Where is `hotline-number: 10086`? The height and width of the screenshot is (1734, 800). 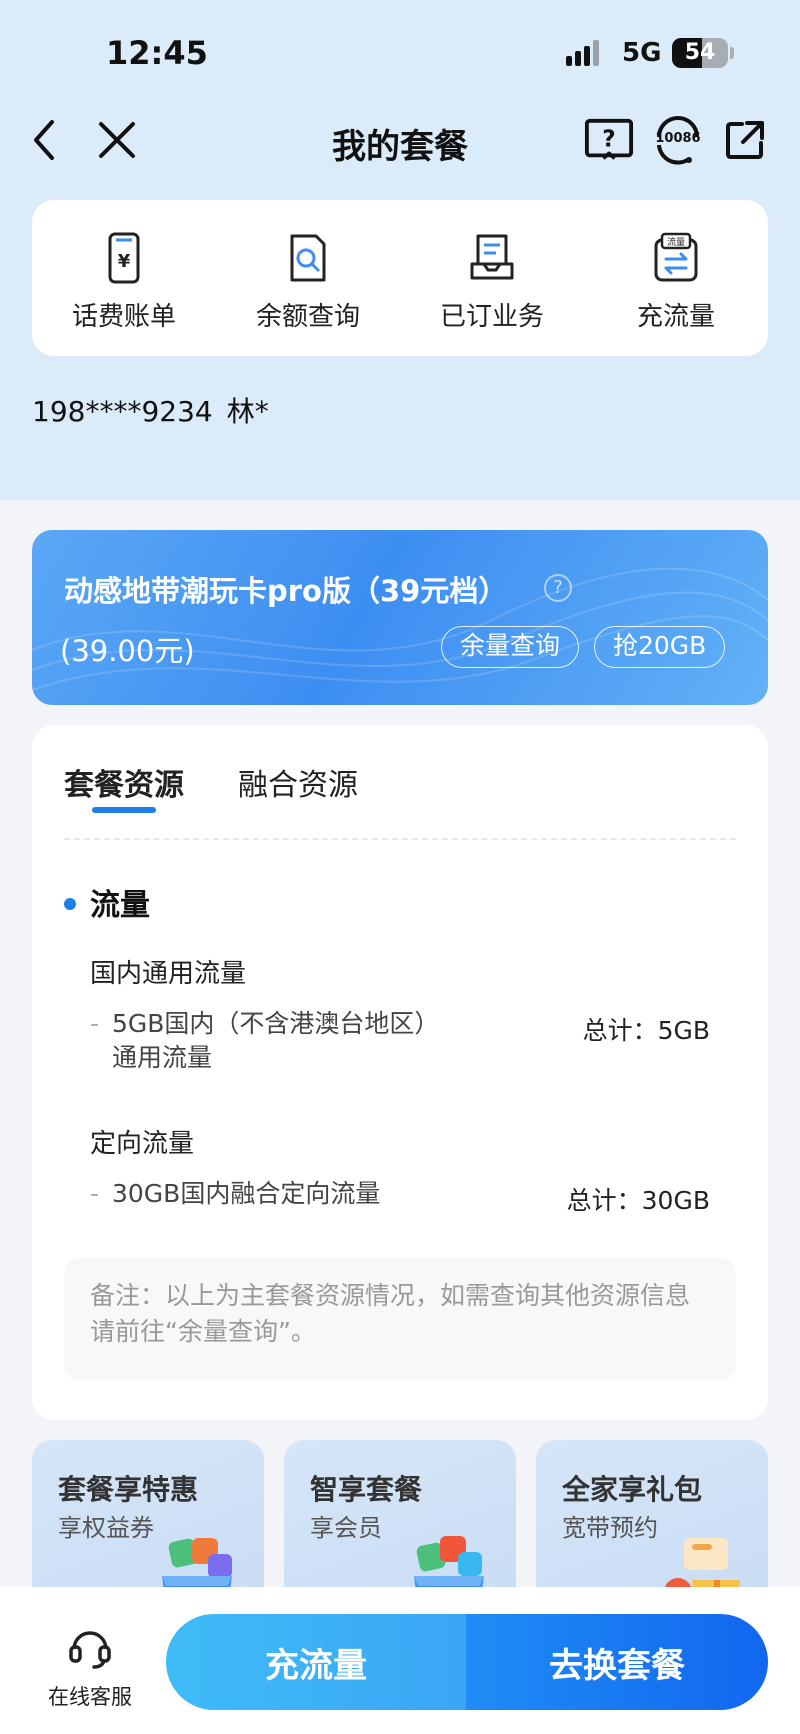 hotline-number: 10086 is located at coordinates (678, 138).